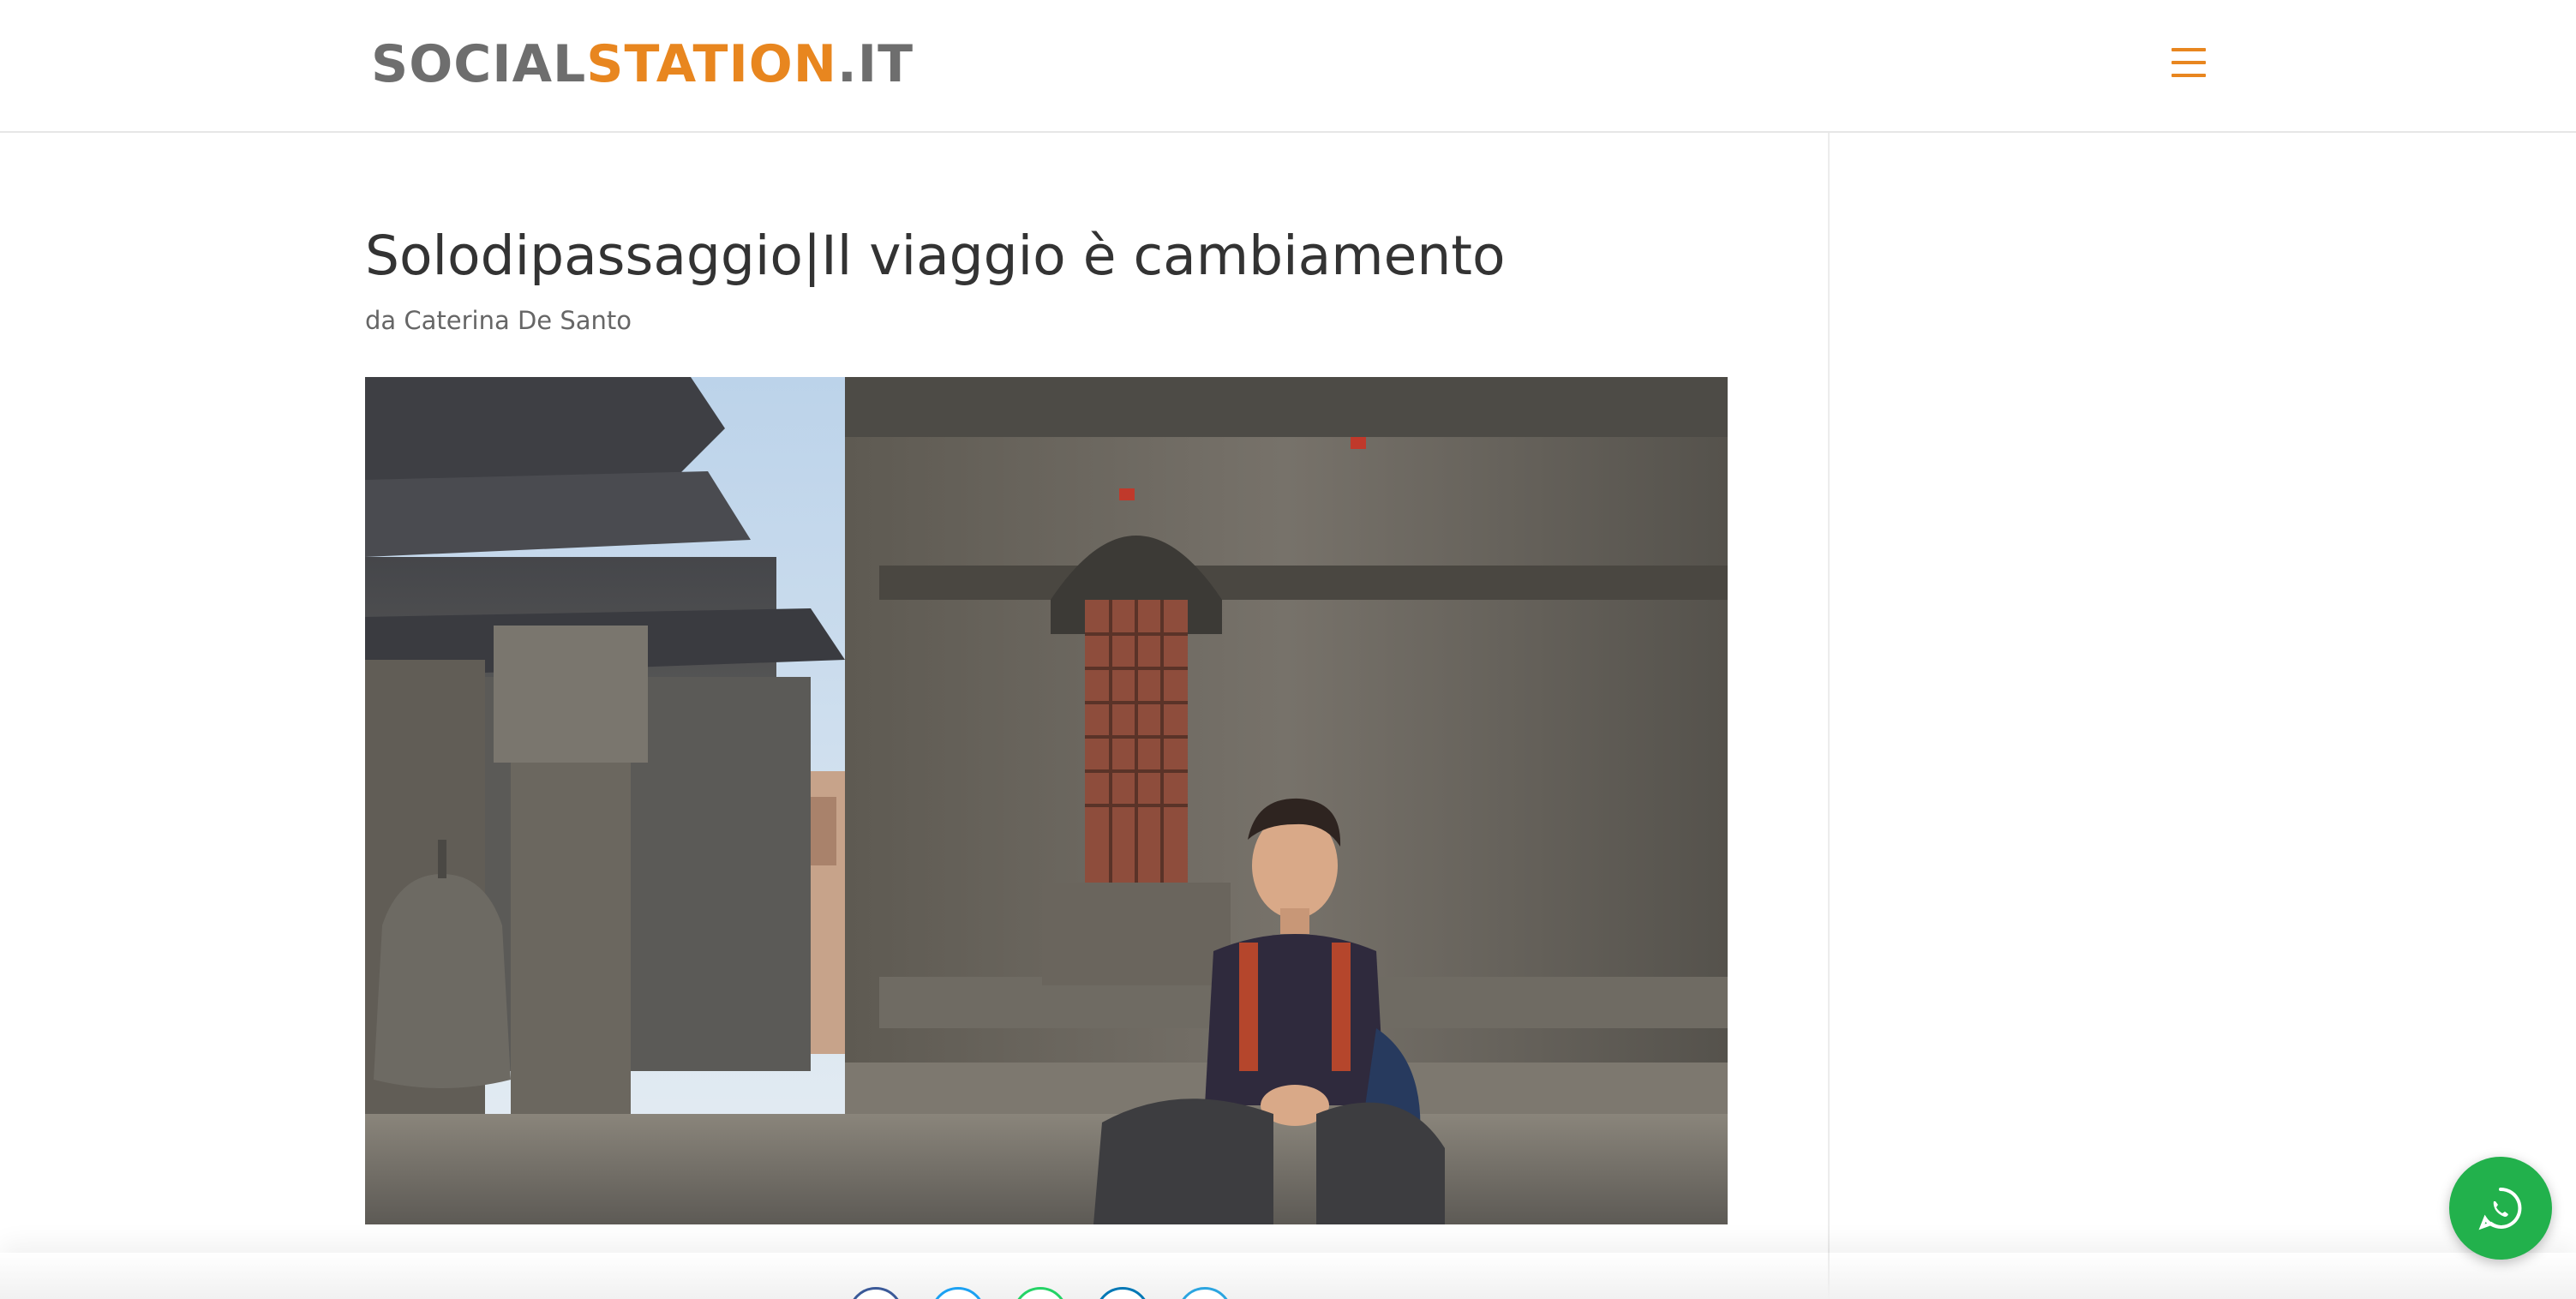 Image resolution: width=2576 pixels, height=1299 pixels. Describe the element at coordinates (2189, 63) in the screenshot. I see `hamburger-icon` at that location.